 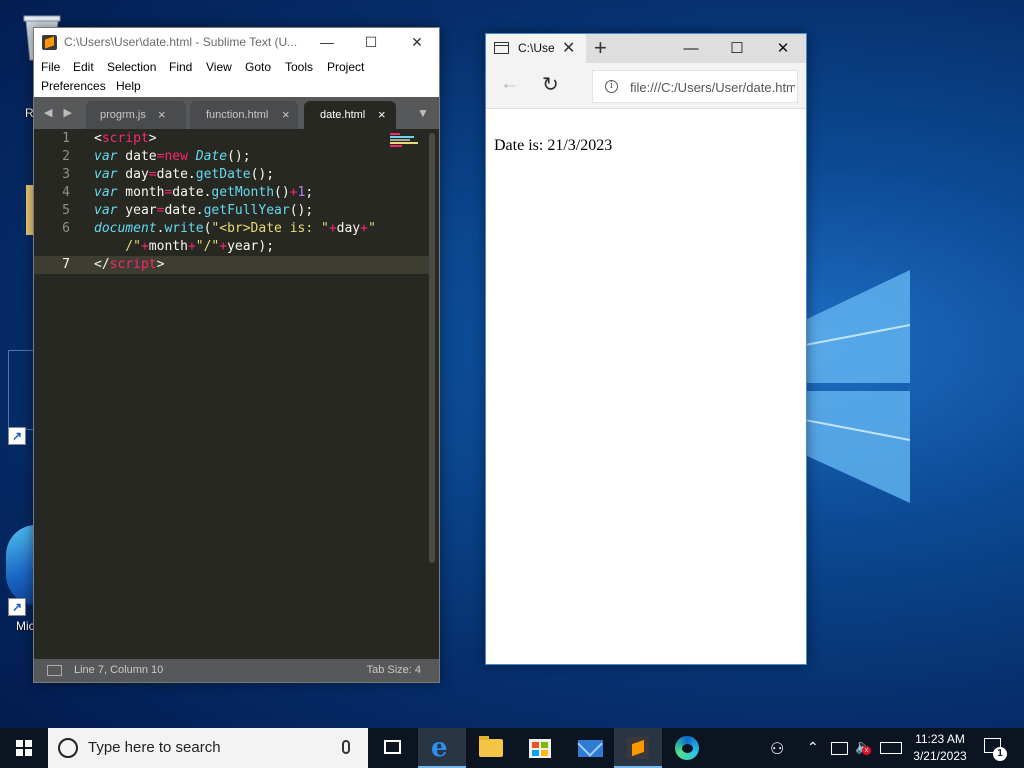 I want to click on browser-toolbar: ← ↻ i file:///C:/Users/User/date.html, so click(x=646, y=86).